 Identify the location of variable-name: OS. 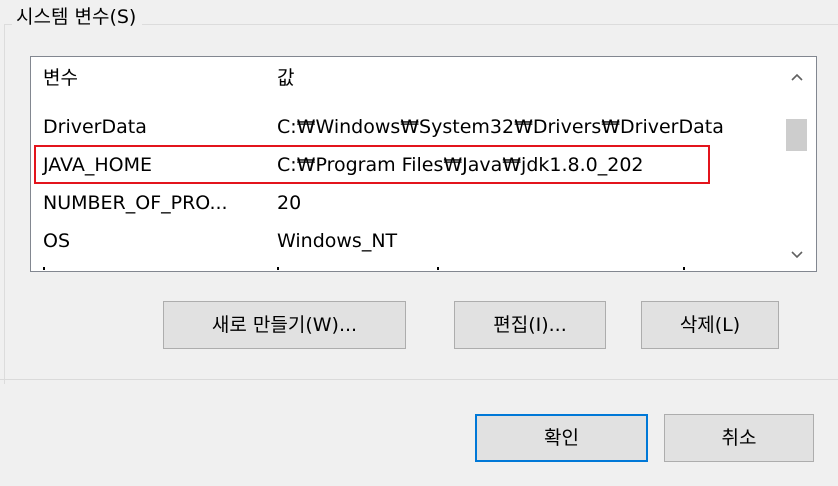
(57, 241).